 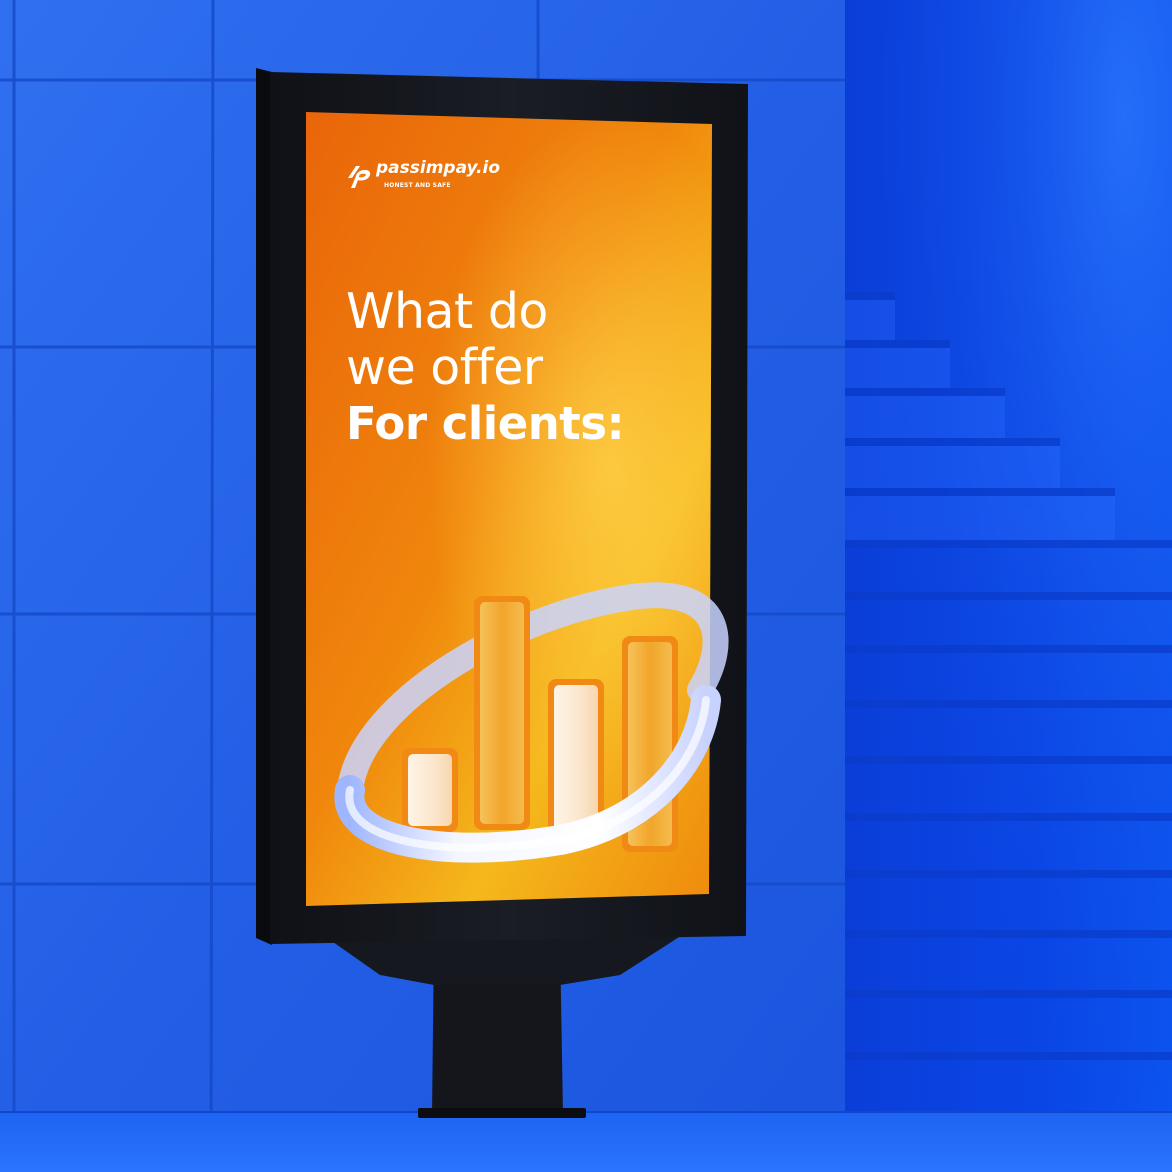 I want to click on headline-line-1: What do, so click(x=447, y=311).